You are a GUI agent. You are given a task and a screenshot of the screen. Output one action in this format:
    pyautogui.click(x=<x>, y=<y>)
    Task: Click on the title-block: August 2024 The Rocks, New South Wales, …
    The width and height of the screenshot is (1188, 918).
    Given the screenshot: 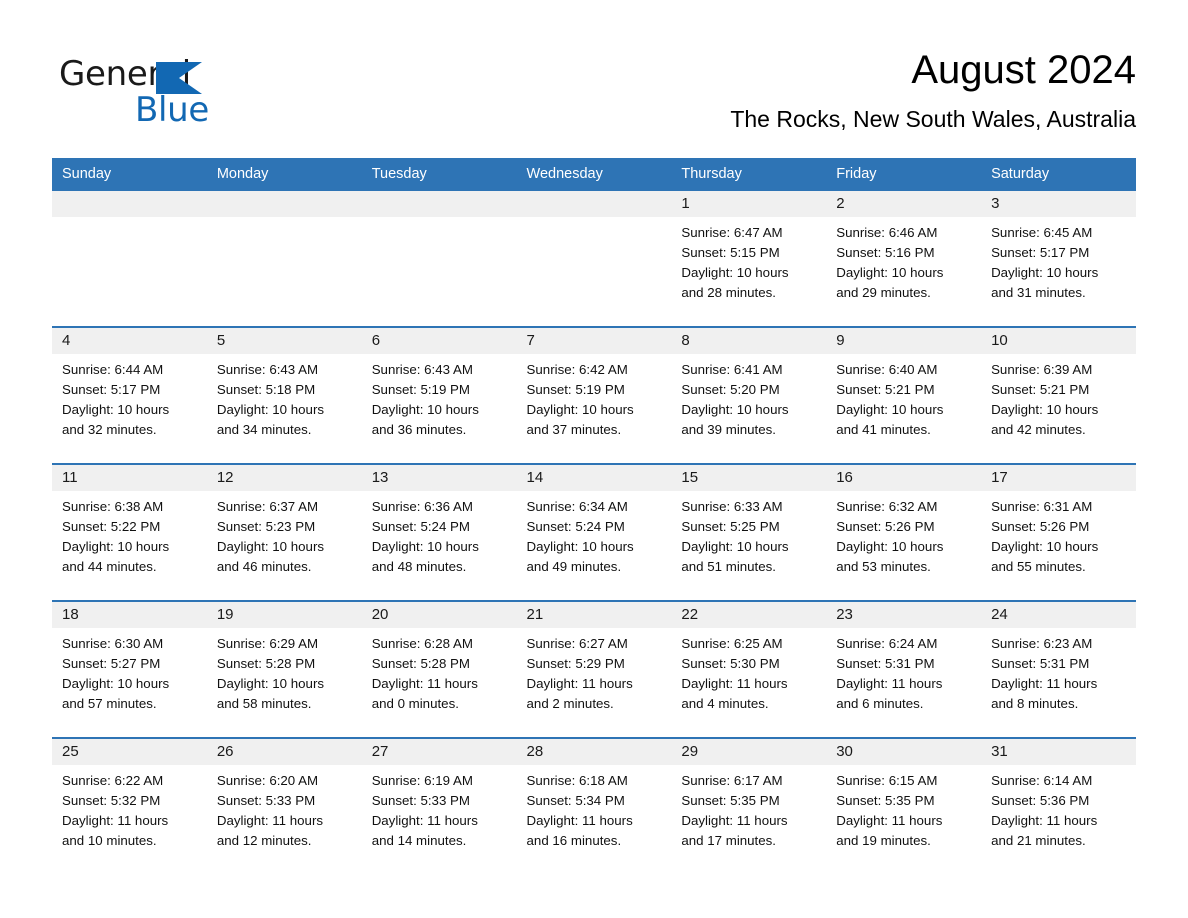 What is the action you would take?
    pyautogui.click(x=933, y=90)
    